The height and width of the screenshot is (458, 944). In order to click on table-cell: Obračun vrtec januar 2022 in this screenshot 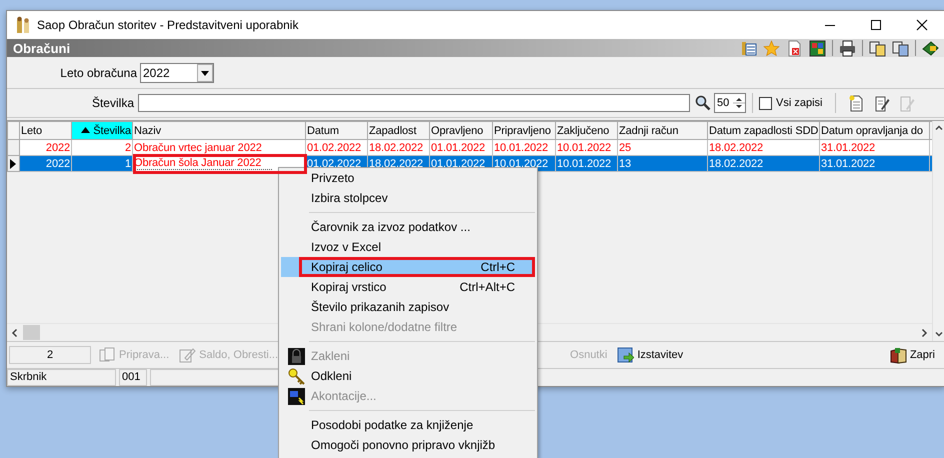, I will do `click(198, 148)`.